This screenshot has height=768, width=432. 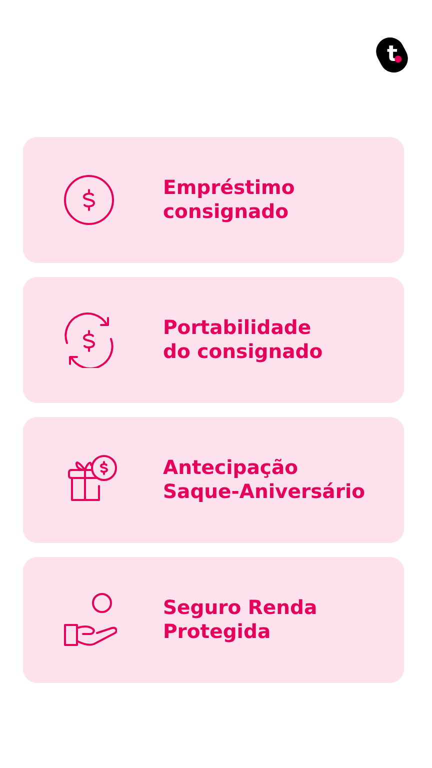 I want to click on option-card: Seguro Renda Protegida, so click(x=213, y=620).